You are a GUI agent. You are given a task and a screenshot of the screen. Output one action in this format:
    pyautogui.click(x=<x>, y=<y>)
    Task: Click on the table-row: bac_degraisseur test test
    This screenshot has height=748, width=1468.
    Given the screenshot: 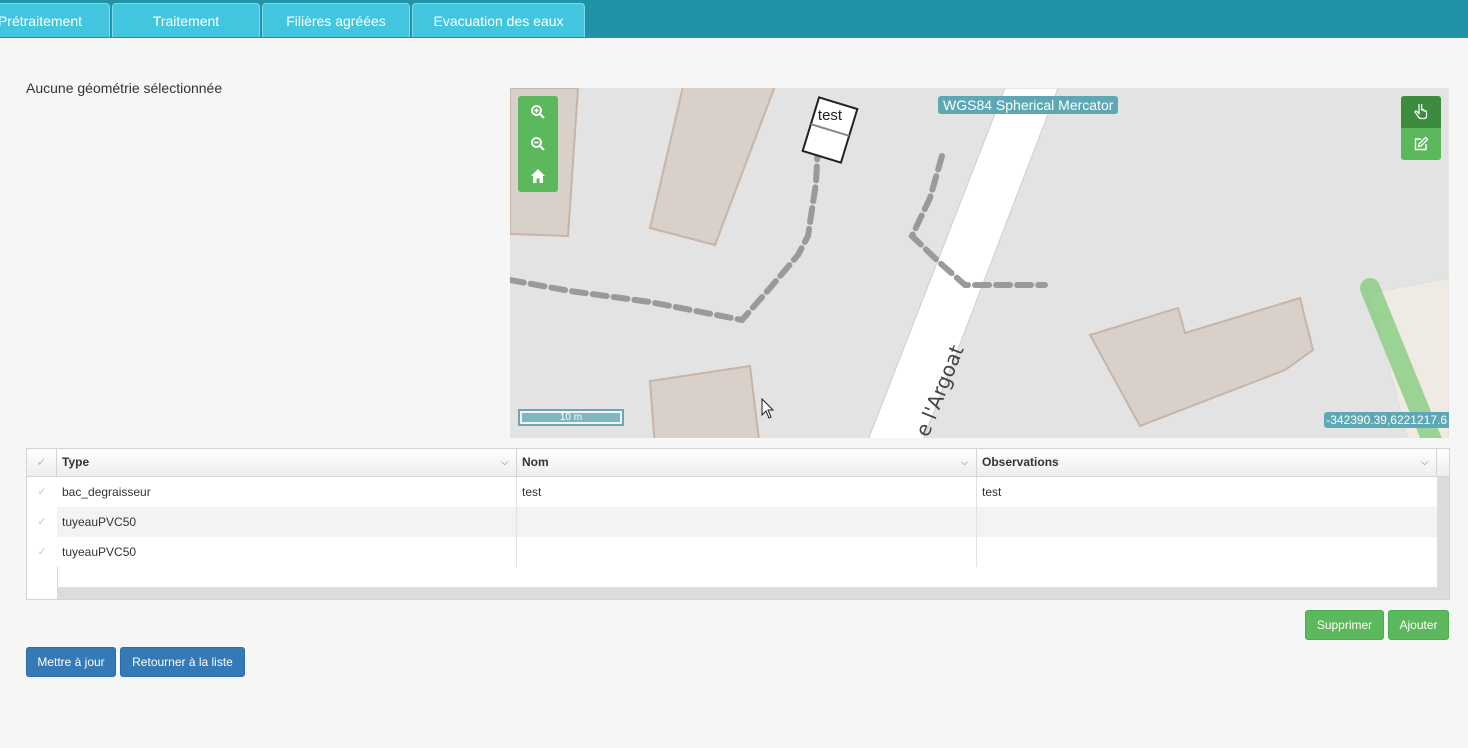 What is the action you would take?
    pyautogui.click(x=747, y=492)
    